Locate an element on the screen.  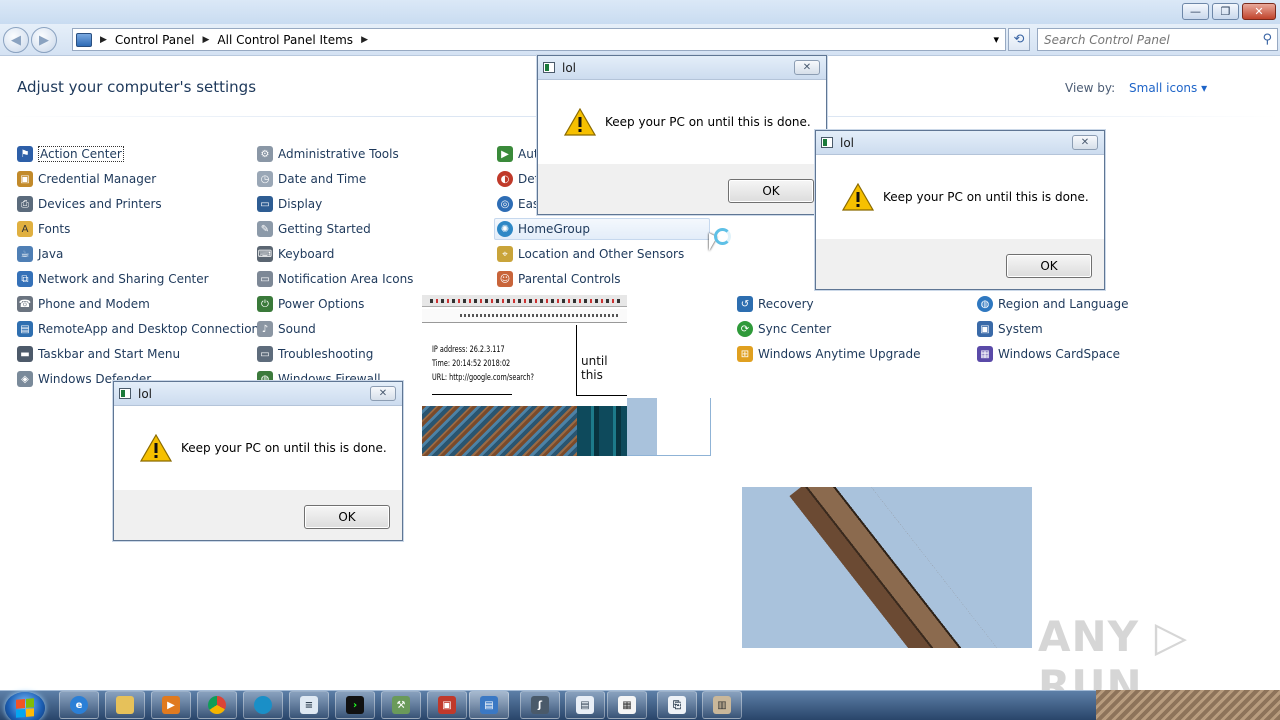
item-label: Aut is located at coordinates (528, 154).